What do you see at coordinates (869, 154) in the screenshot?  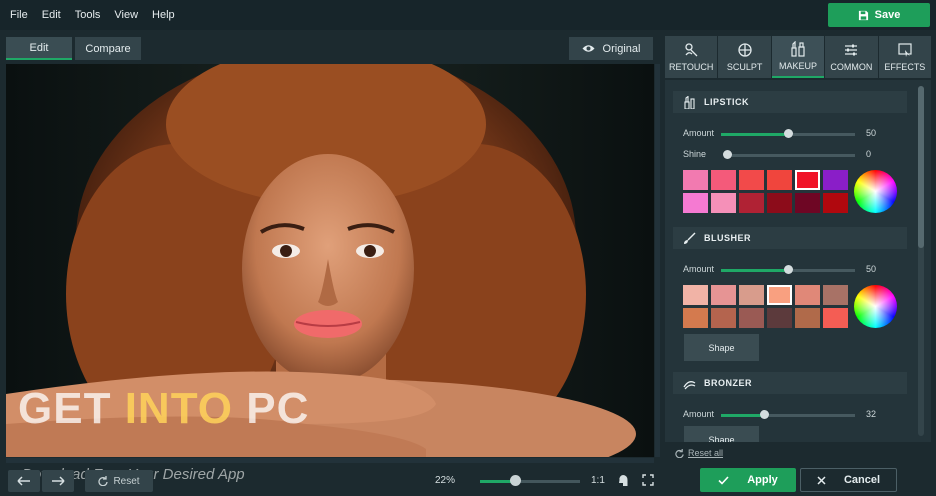 I see `lipstick-shine-value: 0` at bounding box center [869, 154].